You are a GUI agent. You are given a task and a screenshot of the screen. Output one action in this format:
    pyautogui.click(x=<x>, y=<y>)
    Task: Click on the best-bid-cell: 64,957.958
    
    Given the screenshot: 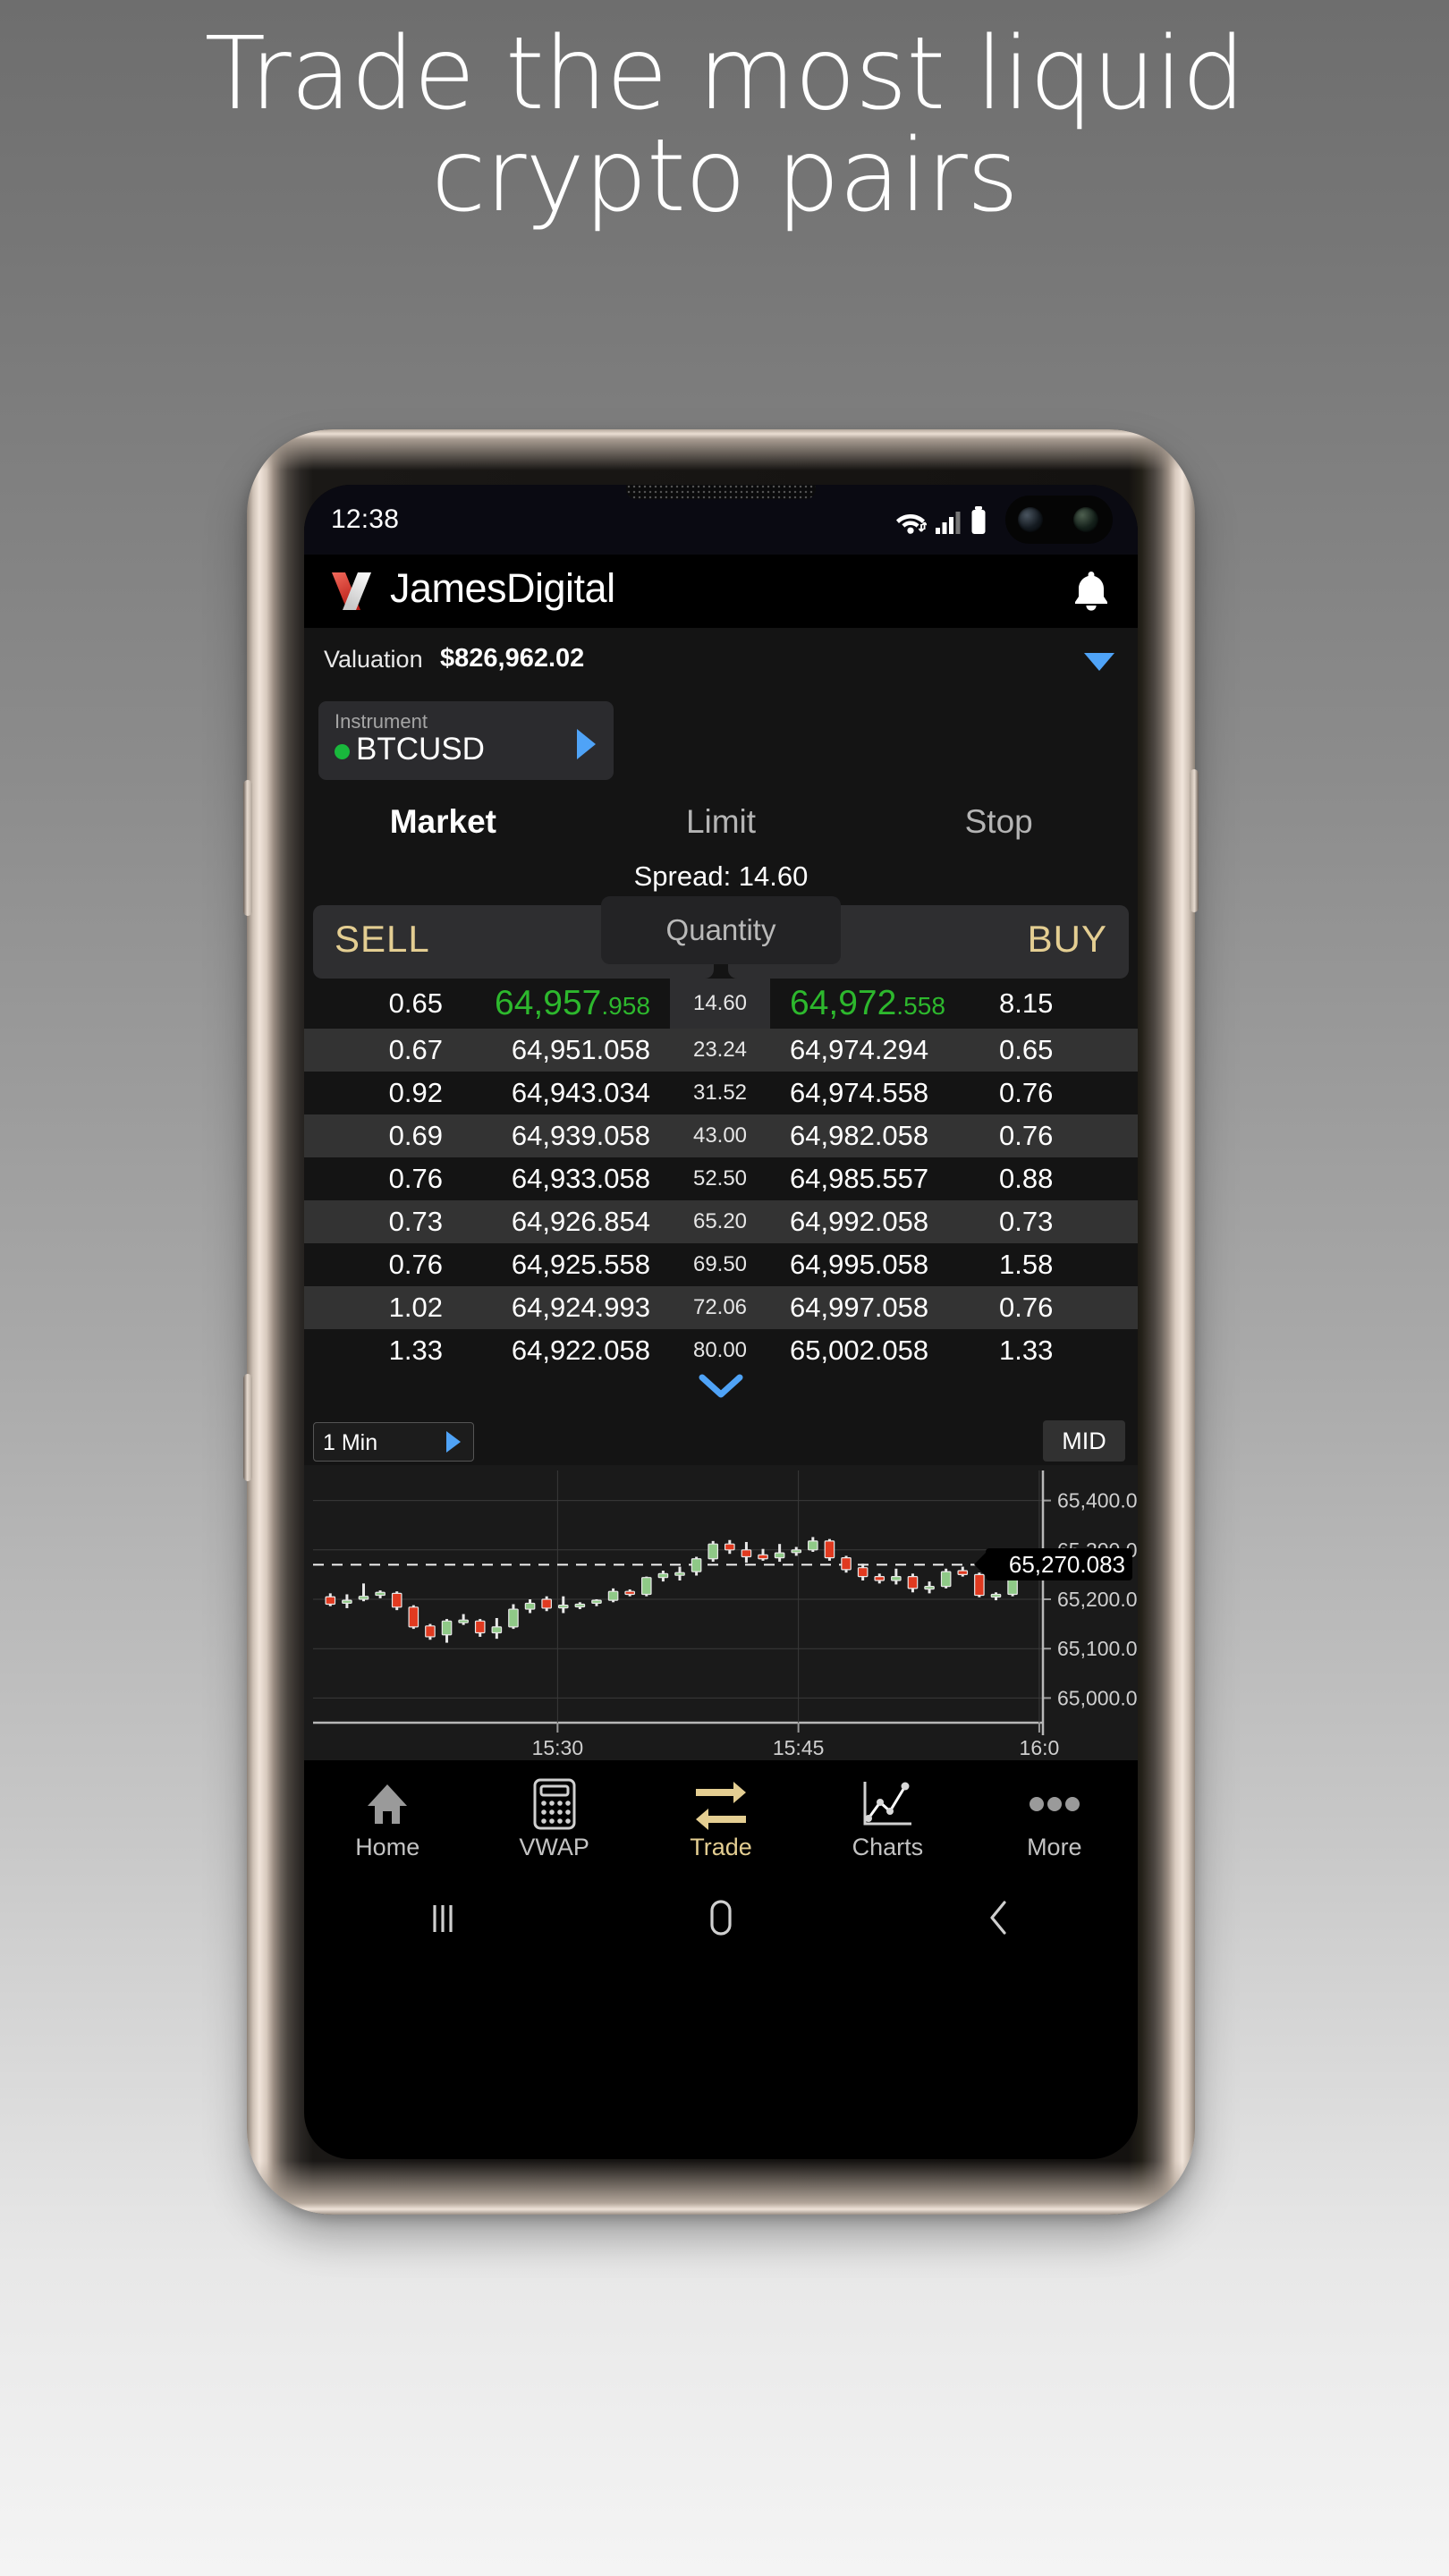 What is the action you would take?
    pyautogui.click(x=561, y=1003)
    